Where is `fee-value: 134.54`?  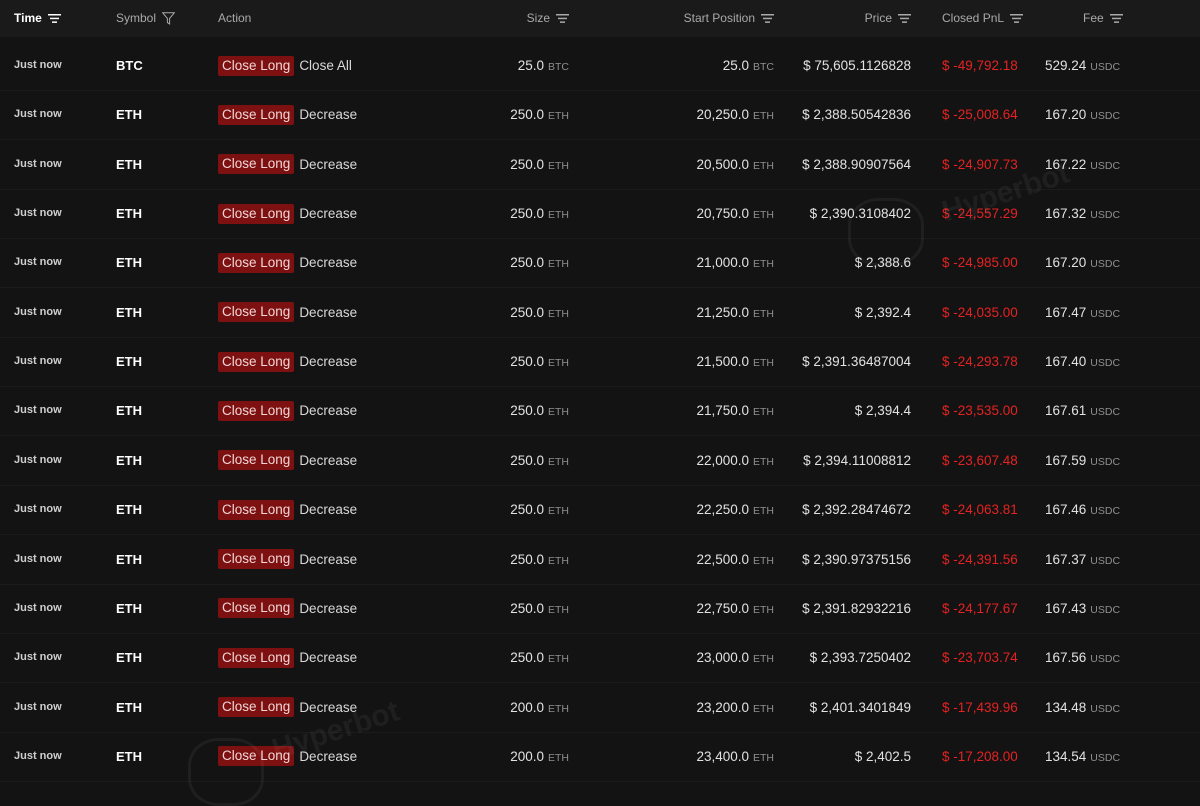 fee-value: 134.54 is located at coordinates (1066, 756).